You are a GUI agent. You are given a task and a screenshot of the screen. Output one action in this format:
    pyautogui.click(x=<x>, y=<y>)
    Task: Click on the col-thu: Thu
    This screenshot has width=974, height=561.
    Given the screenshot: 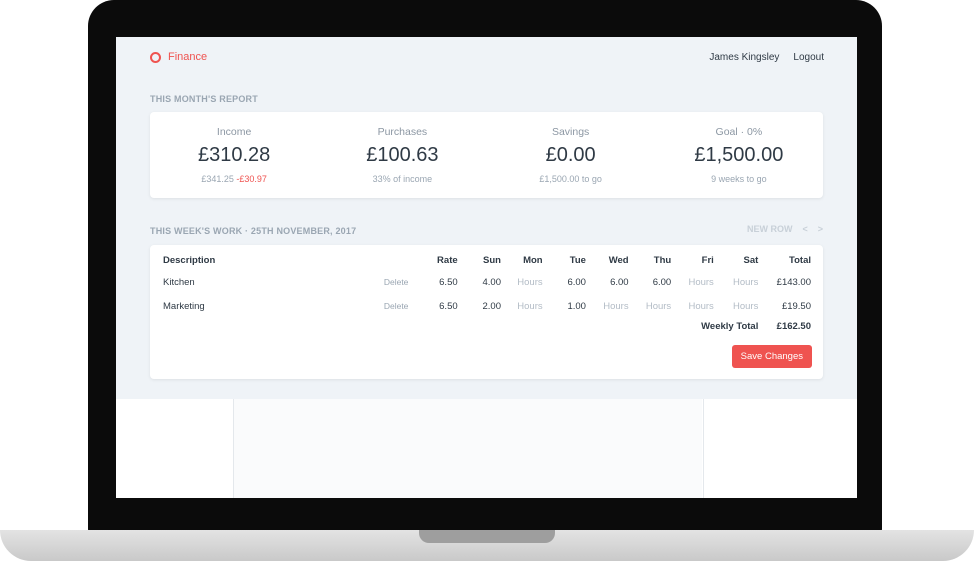 What is the action you would take?
    pyautogui.click(x=662, y=260)
    